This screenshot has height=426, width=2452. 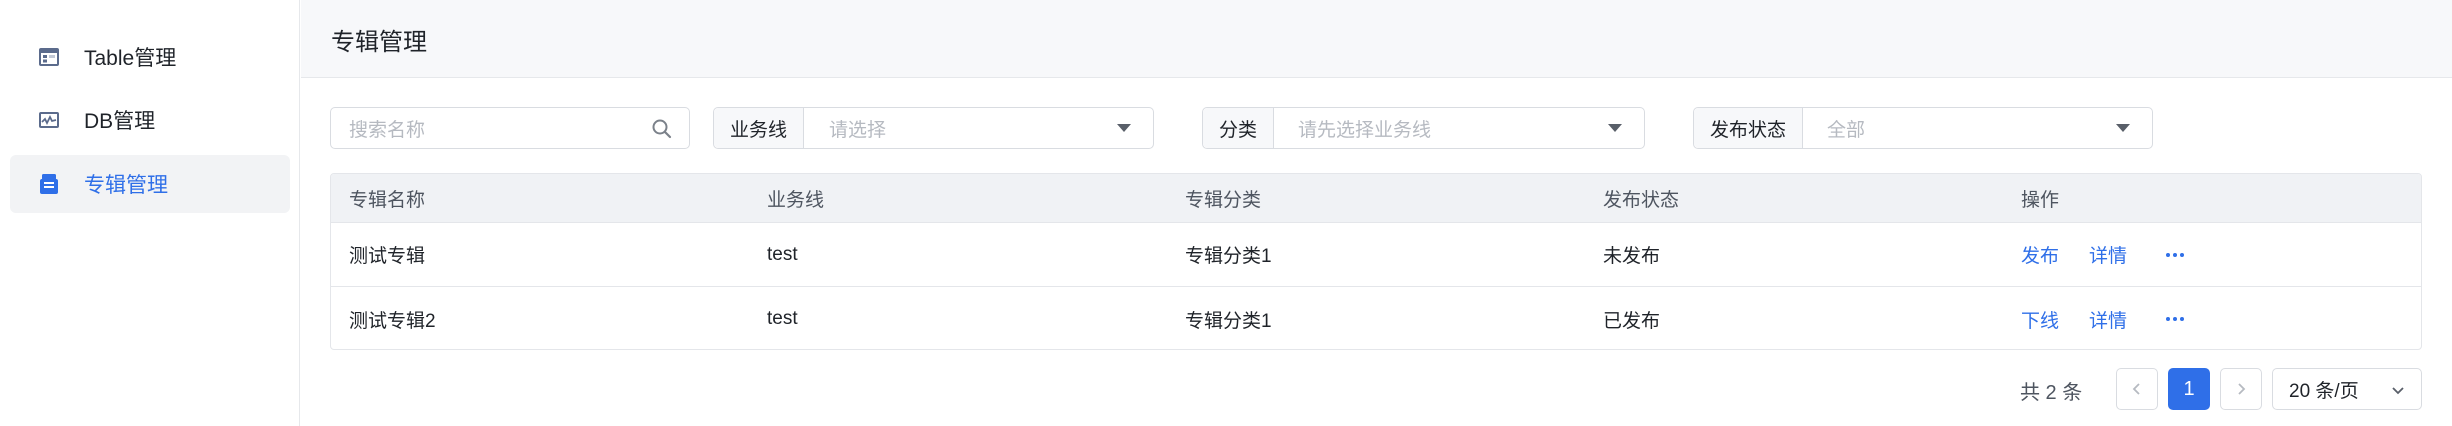 I want to click on table-icon, so click(x=49, y=57).